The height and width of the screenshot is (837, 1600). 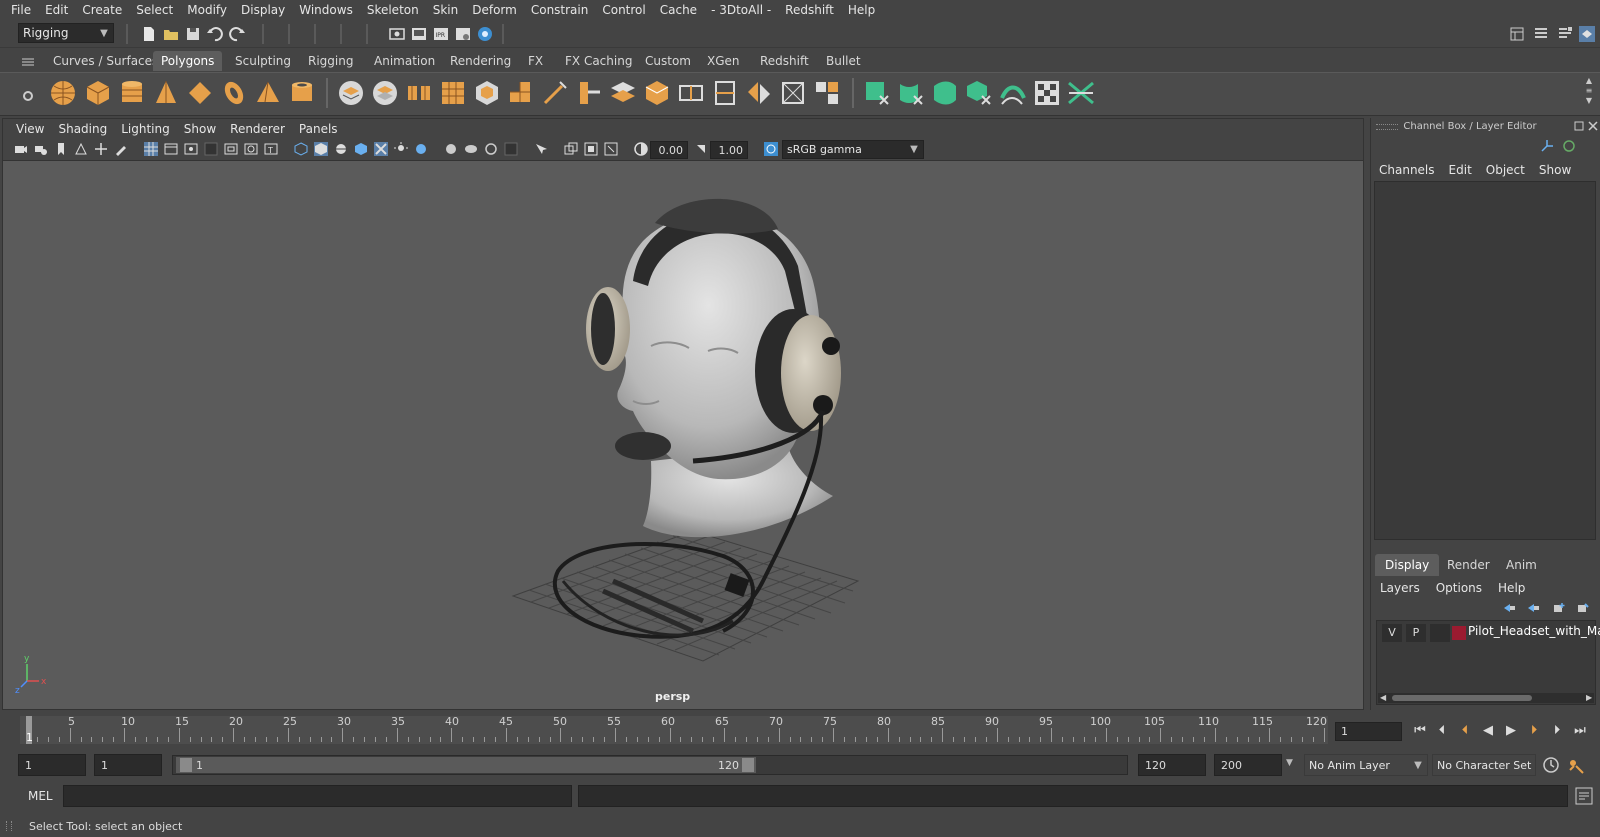 I want to click on menu-create: Create, so click(x=102, y=10).